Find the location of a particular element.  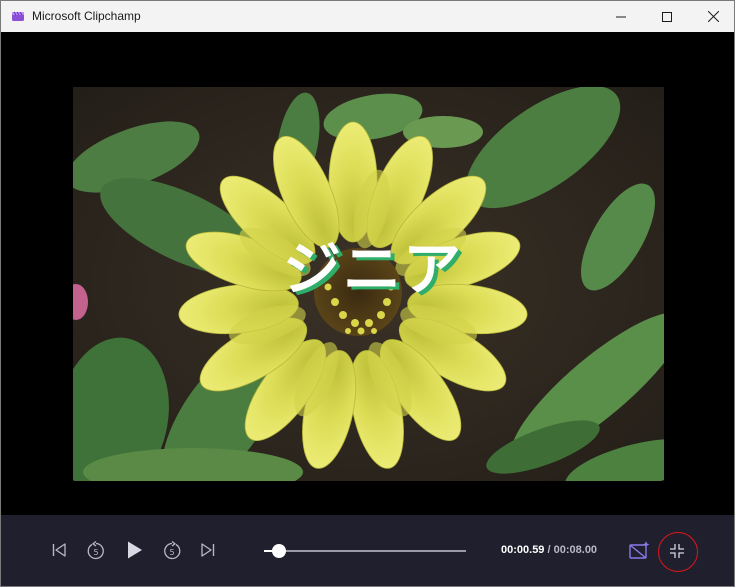

forward-5-seconds-button: 5 is located at coordinates (172, 551).